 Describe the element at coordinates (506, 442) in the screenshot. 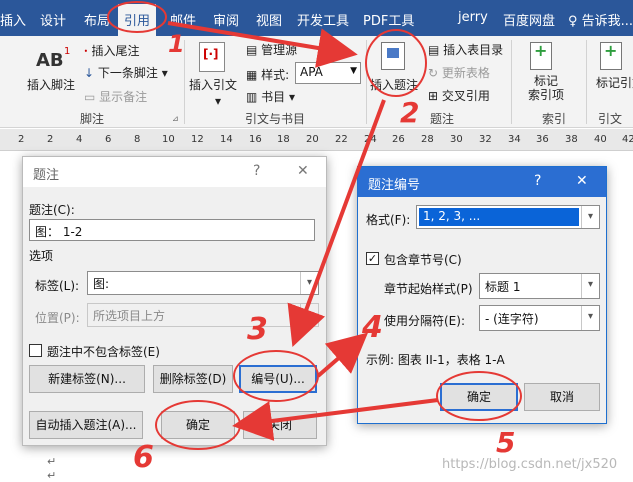

I see `annotation-number-5: 5` at that location.